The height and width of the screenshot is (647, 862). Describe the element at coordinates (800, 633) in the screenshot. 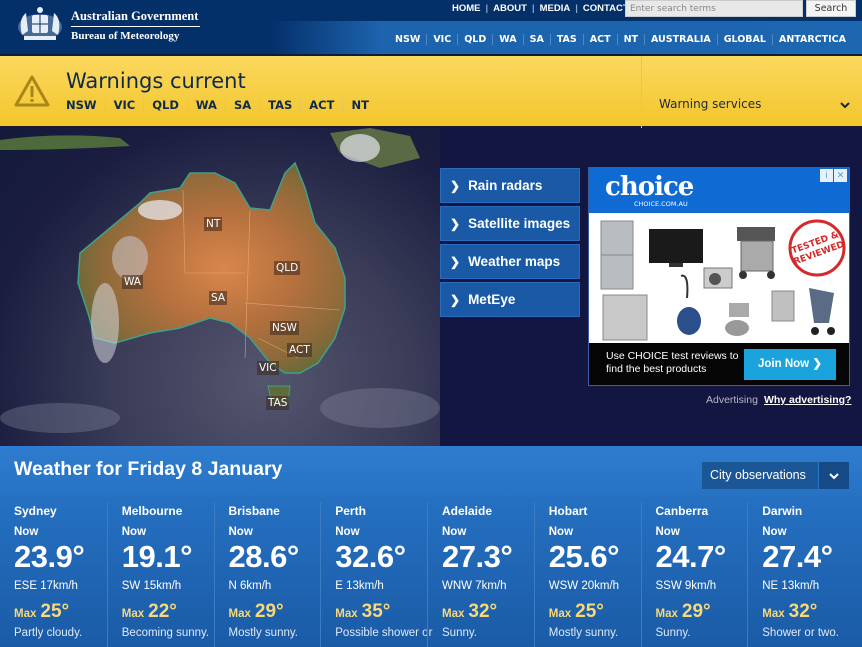

I see `forecast-description: Shower or two.` at that location.